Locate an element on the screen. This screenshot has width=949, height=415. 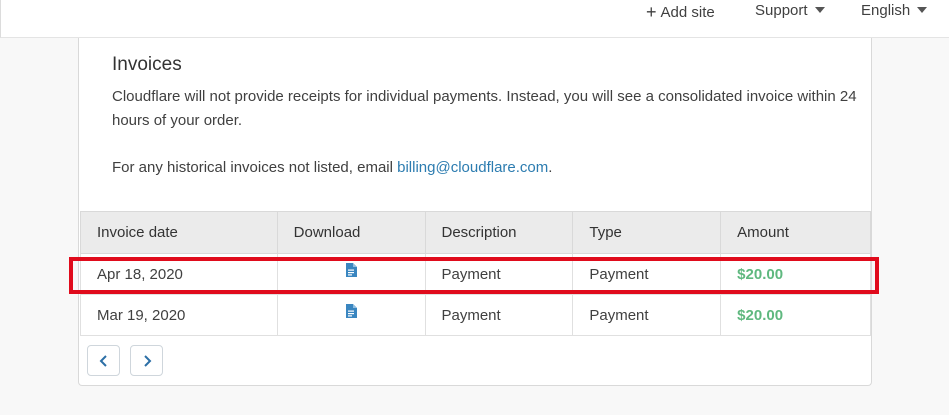
column-header-invoice-date: Invoice date is located at coordinates (179, 232).